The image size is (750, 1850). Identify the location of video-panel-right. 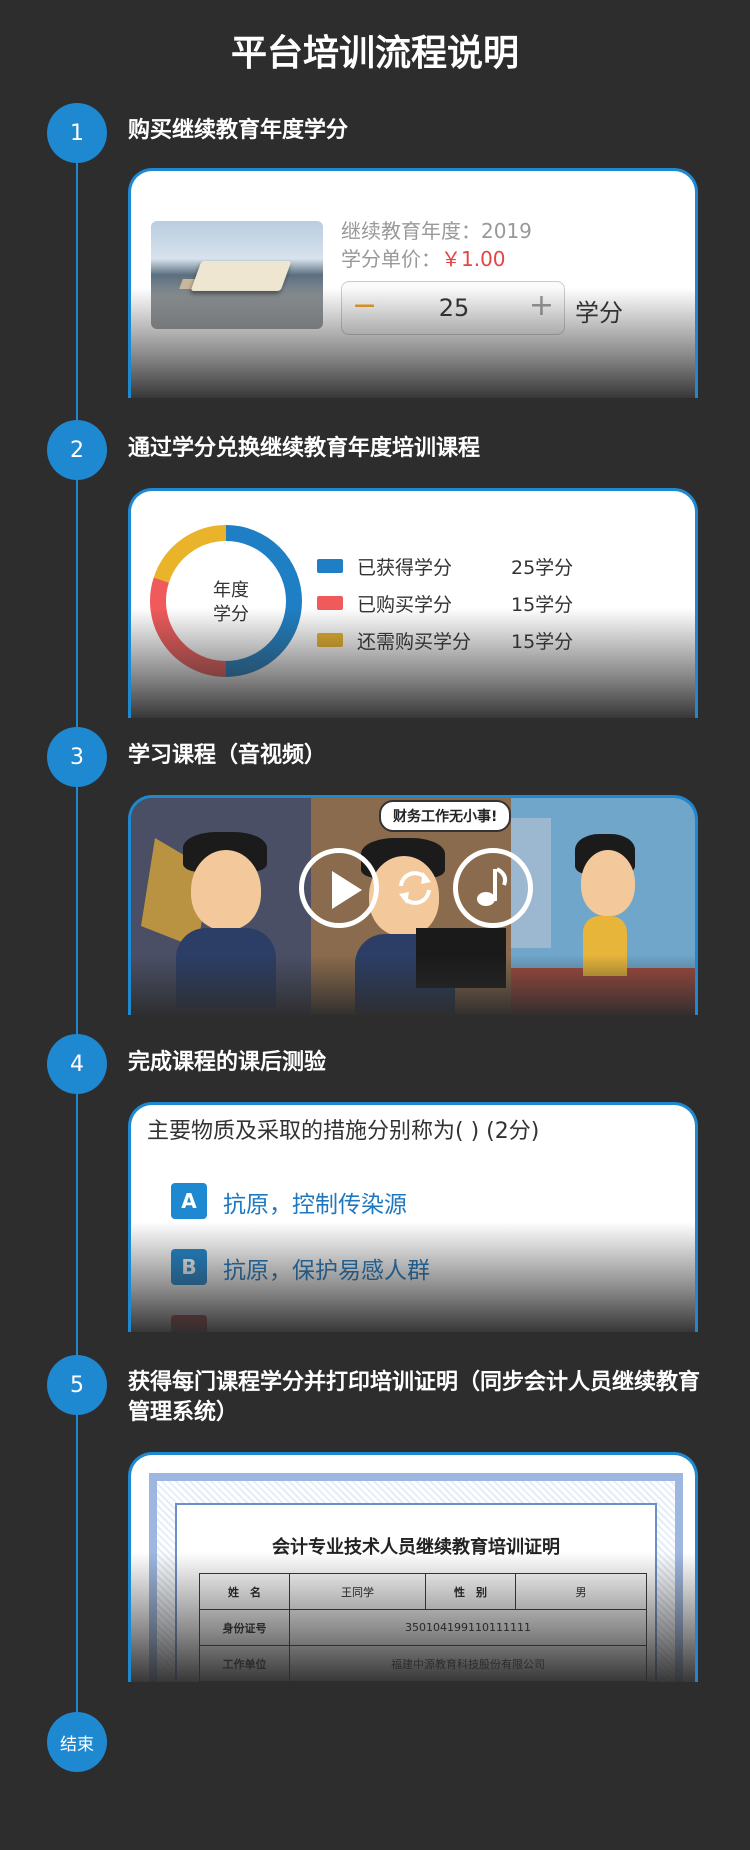
(603, 906).